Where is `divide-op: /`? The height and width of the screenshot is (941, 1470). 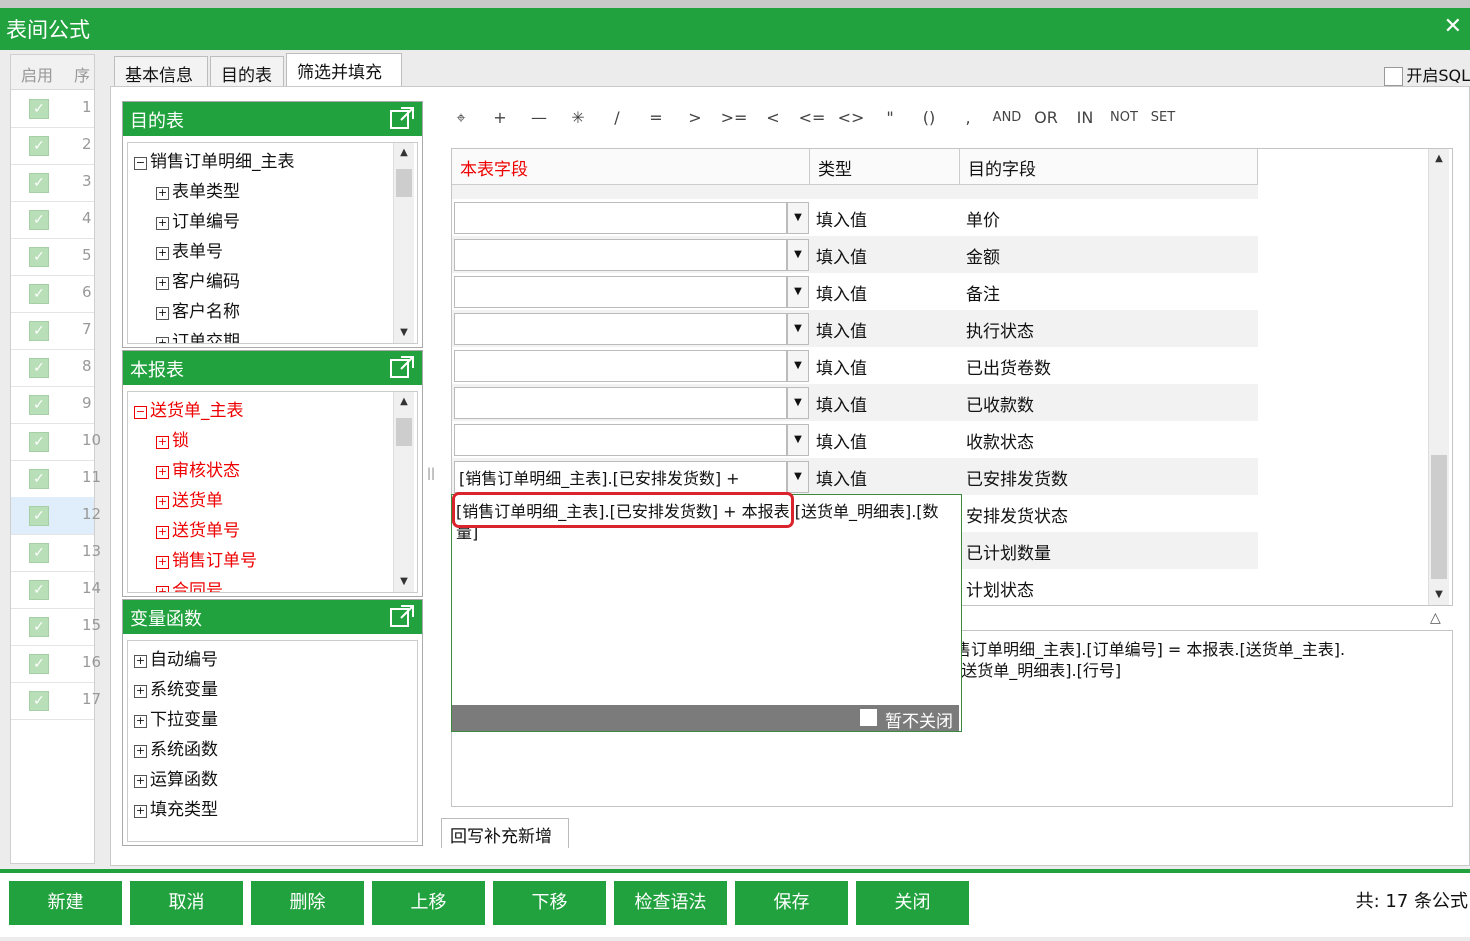 divide-op: / is located at coordinates (617, 118).